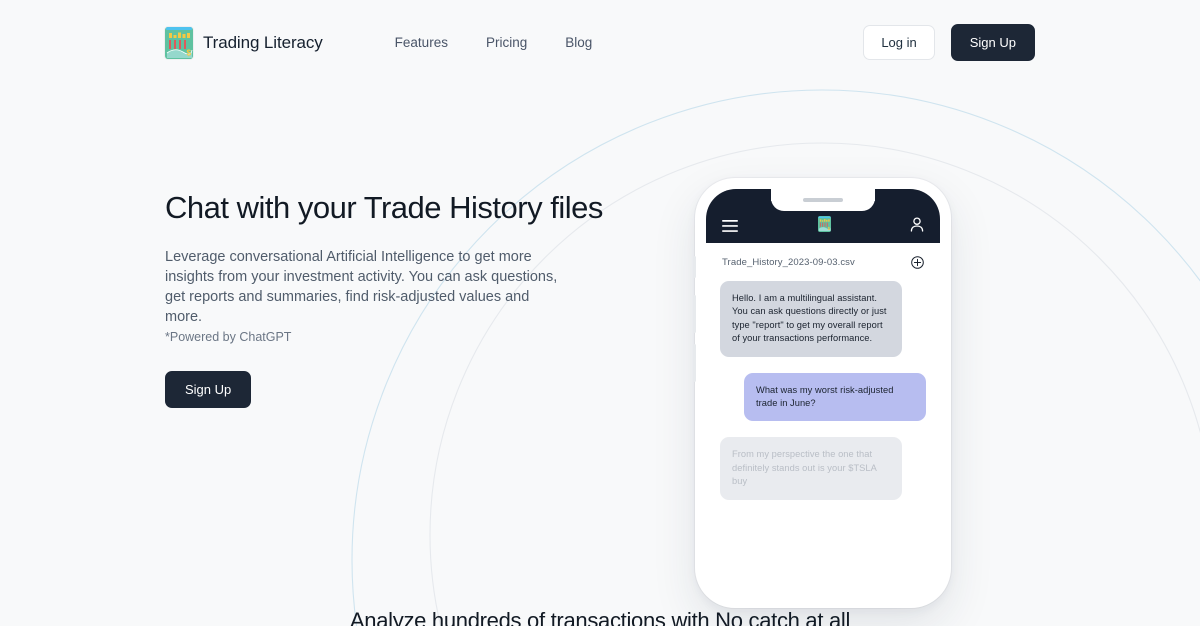  I want to click on signup-button: Sign Up, so click(992, 42).